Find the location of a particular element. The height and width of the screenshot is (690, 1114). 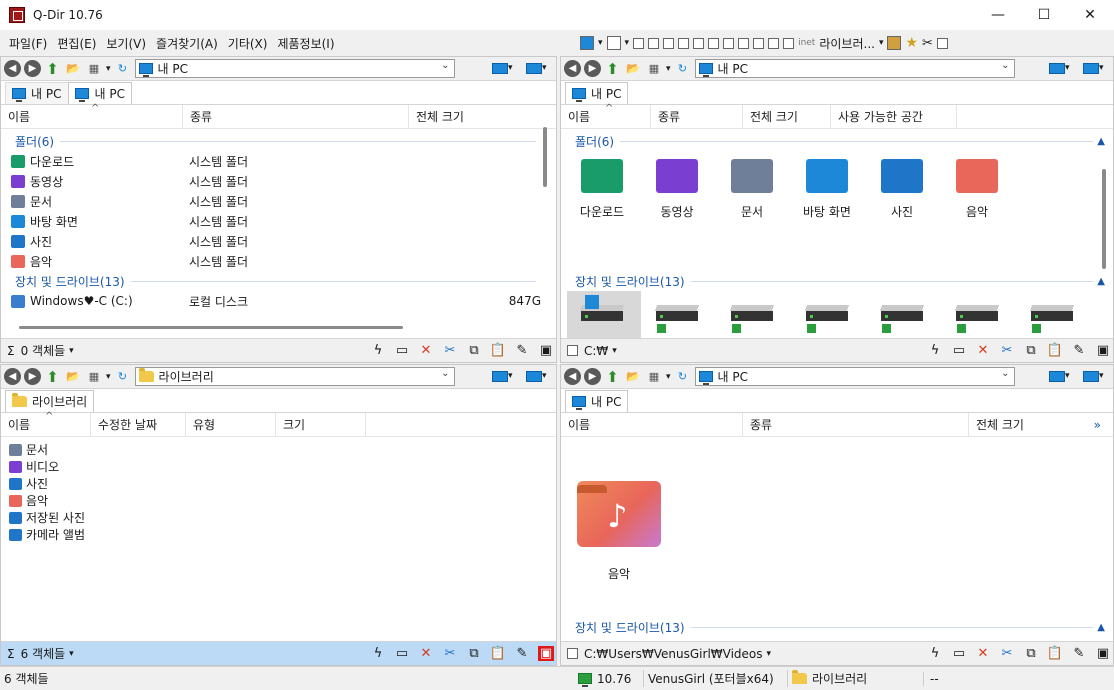

layout-2v-icon is located at coordinates (654, 43).